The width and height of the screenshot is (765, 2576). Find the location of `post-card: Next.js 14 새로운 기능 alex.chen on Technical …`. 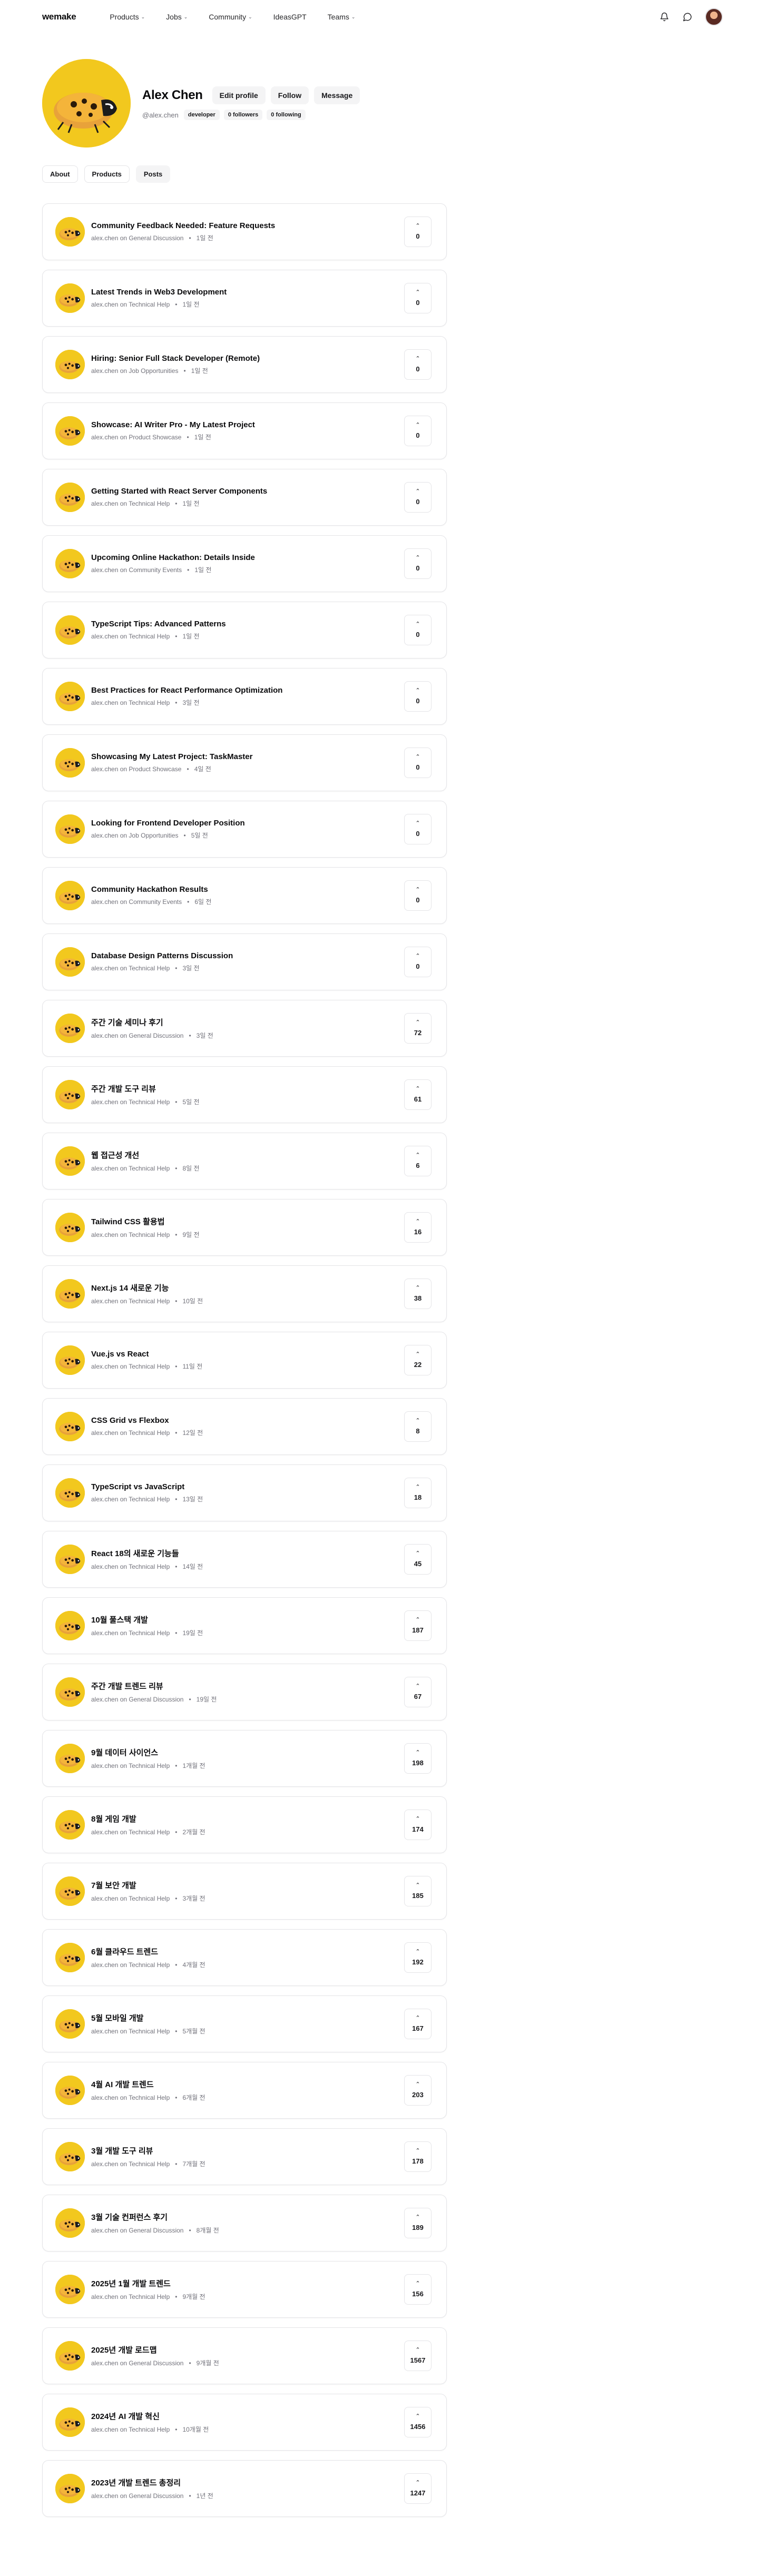

post-card: Next.js 14 새로운 기능 alex.chen on Technical … is located at coordinates (244, 1293).